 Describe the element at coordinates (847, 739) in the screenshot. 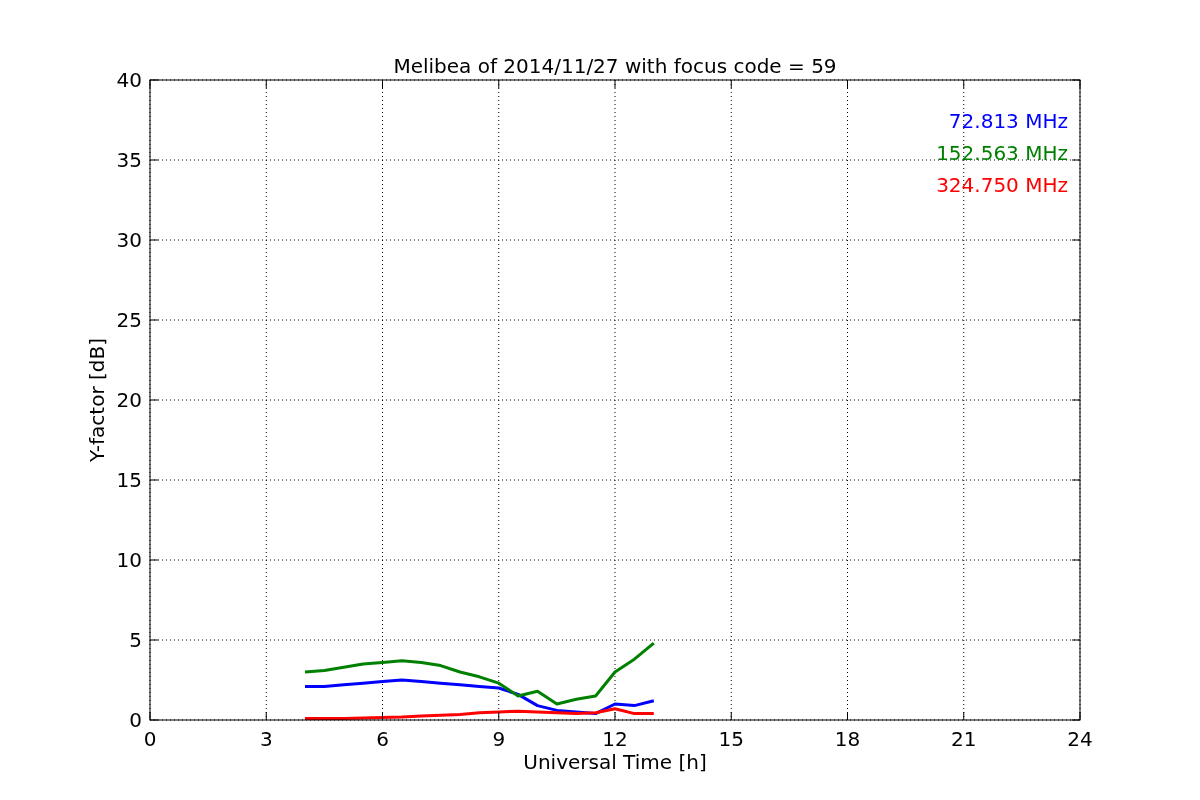

I see `x-tick-label: 18` at that location.